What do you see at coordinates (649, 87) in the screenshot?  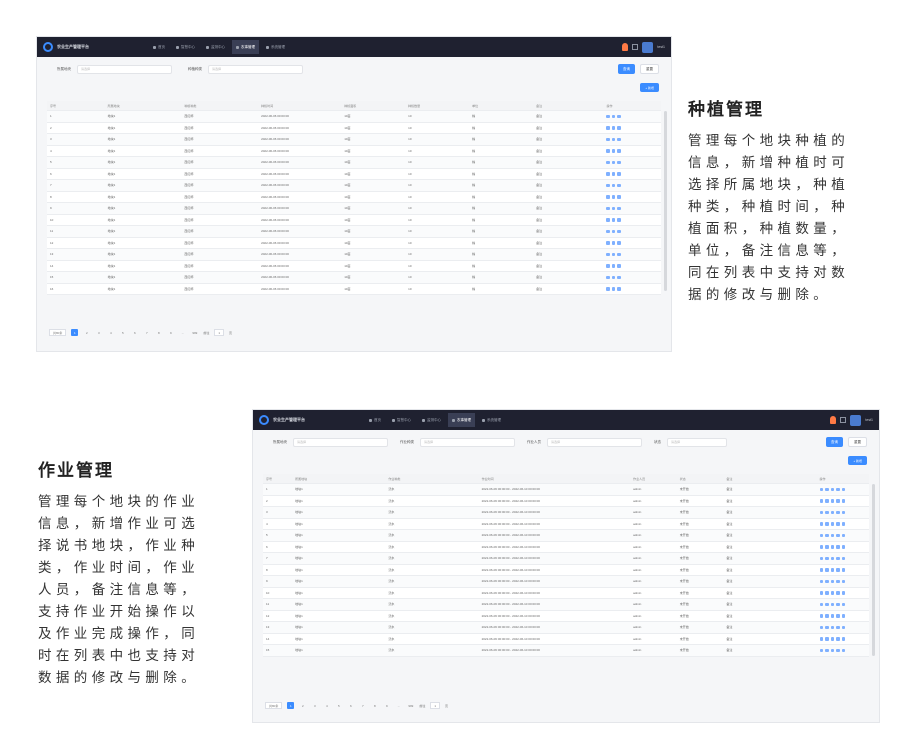 I see `add-button: + 新增` at bounding box center [649, 87].